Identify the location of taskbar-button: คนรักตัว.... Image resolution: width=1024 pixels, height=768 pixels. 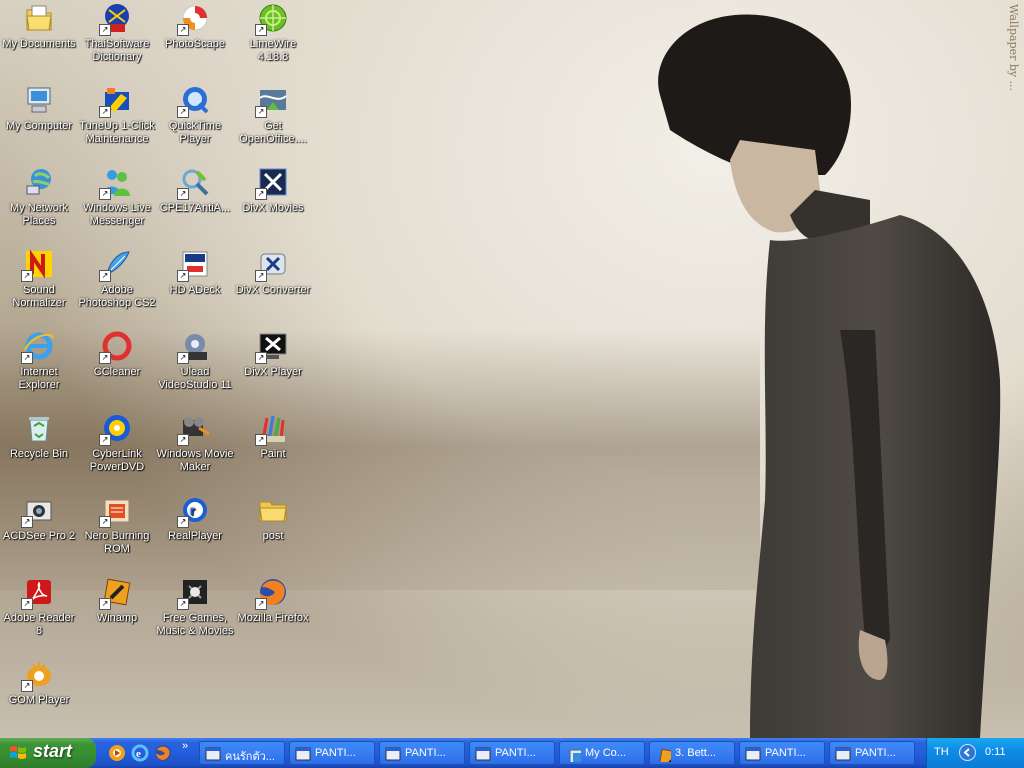
(242, 753).